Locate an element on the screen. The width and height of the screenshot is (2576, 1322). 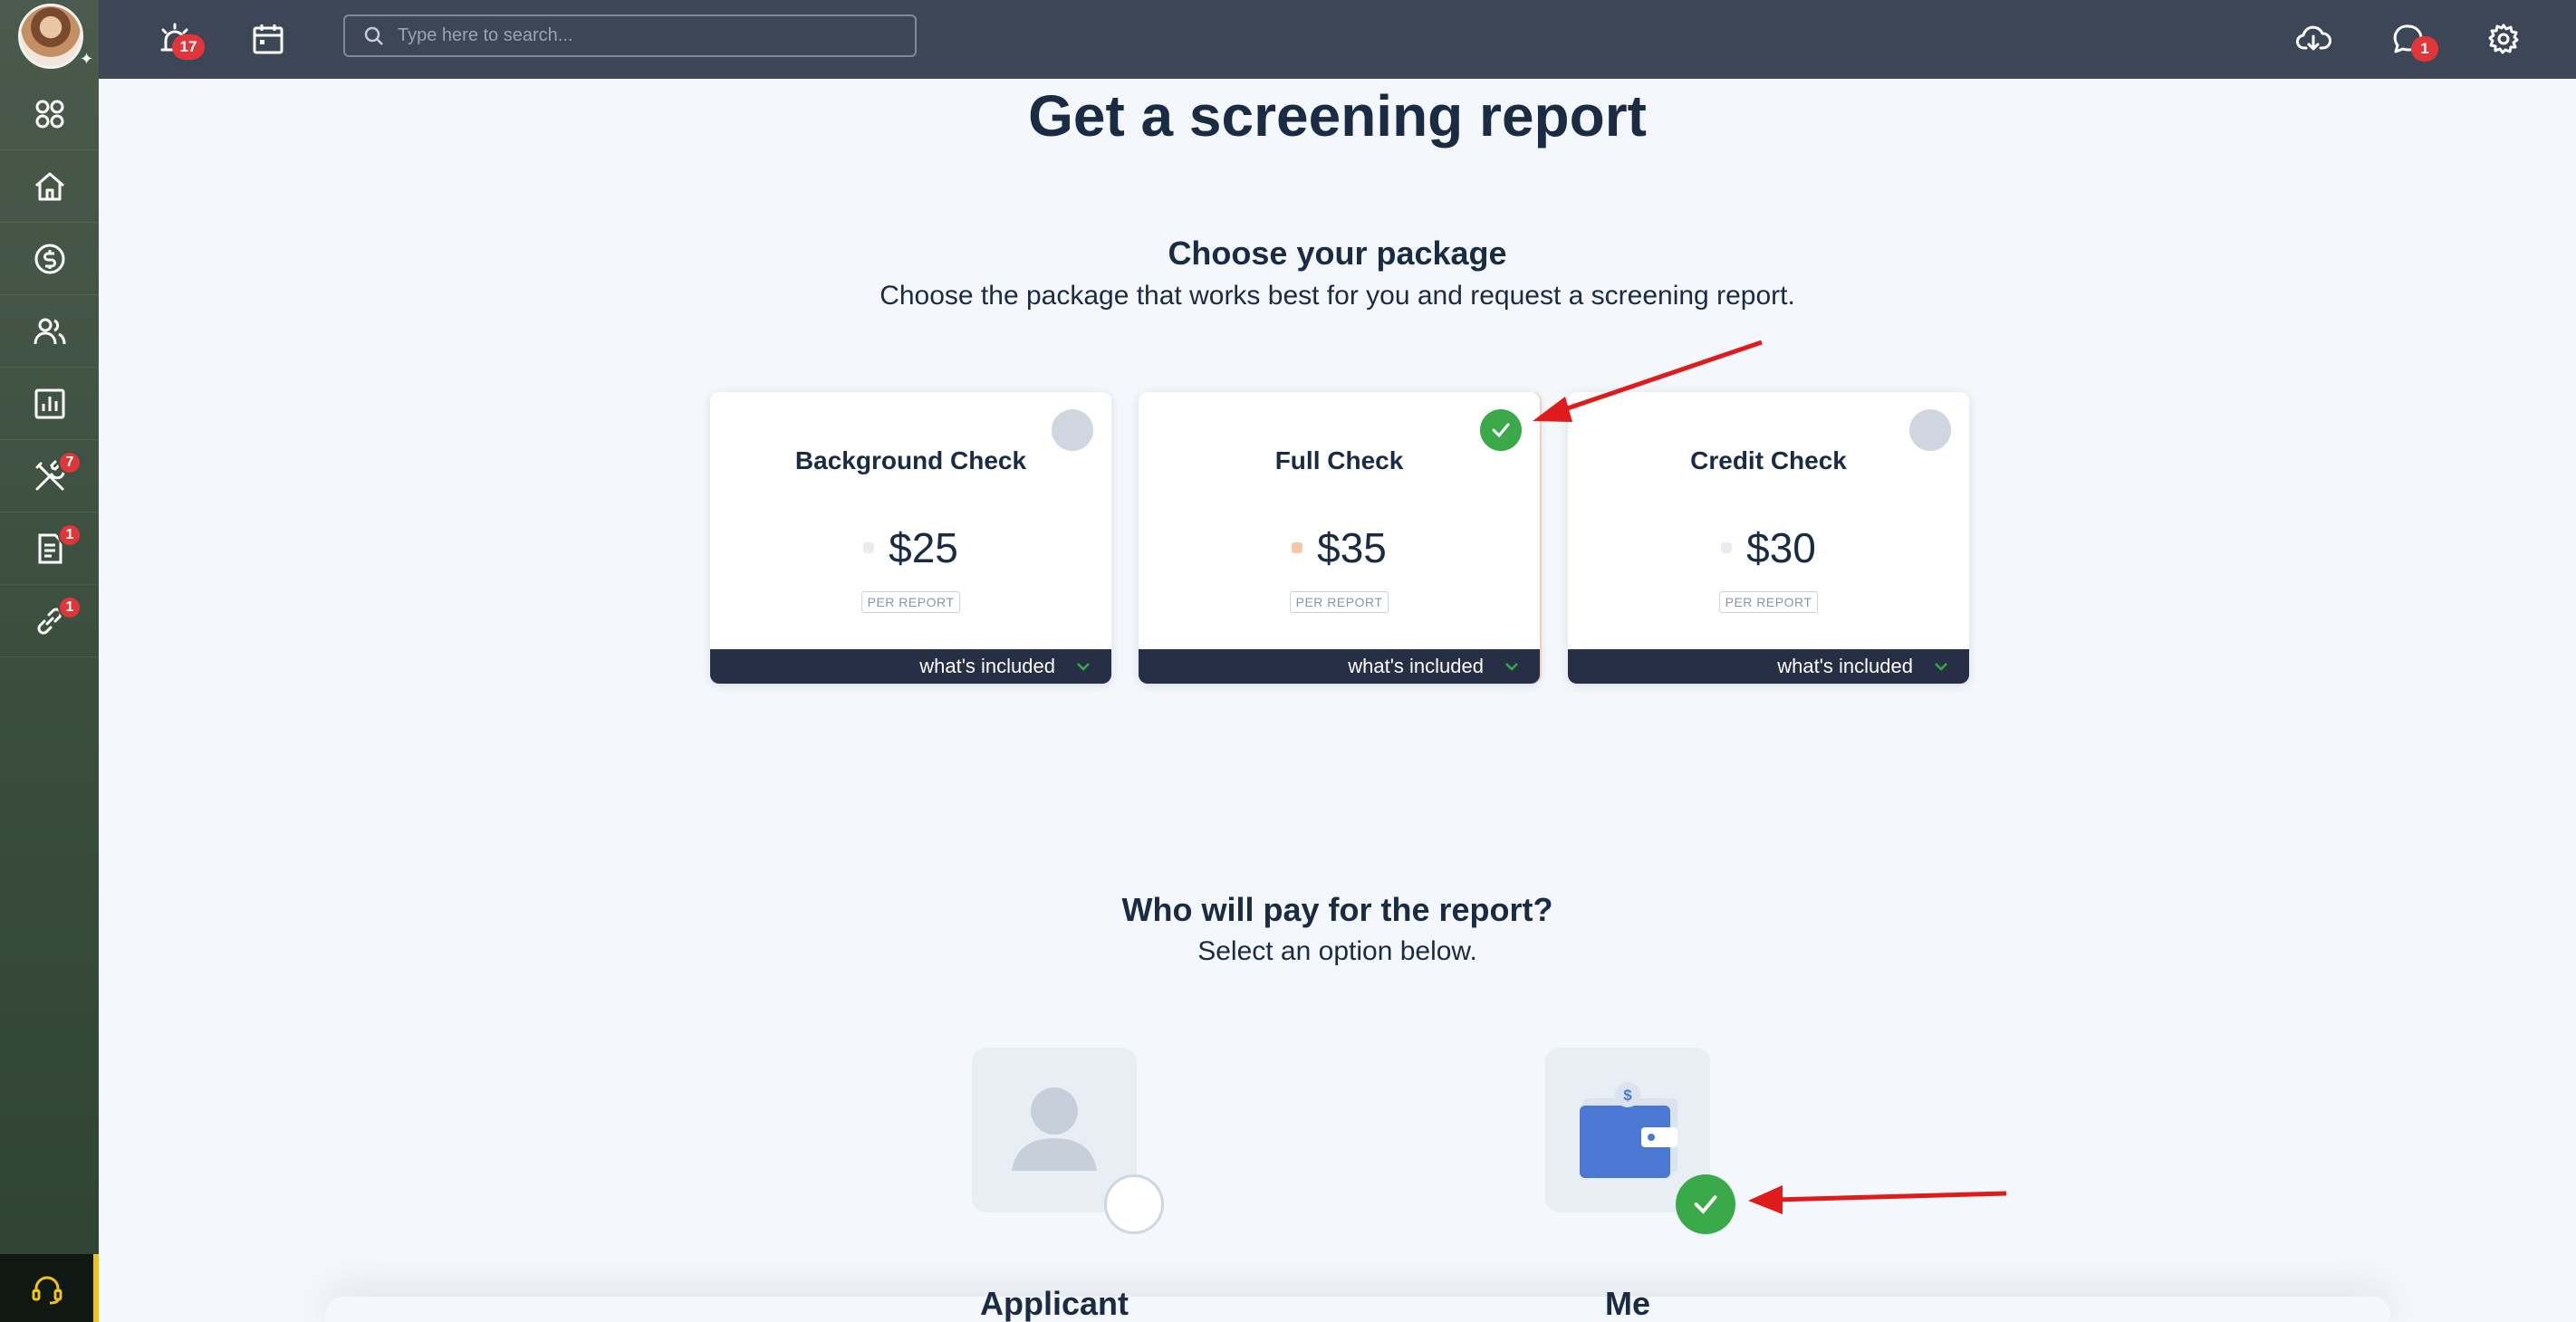
sidebar-item-maintenance: 7 is located at coordinates (49, 476).